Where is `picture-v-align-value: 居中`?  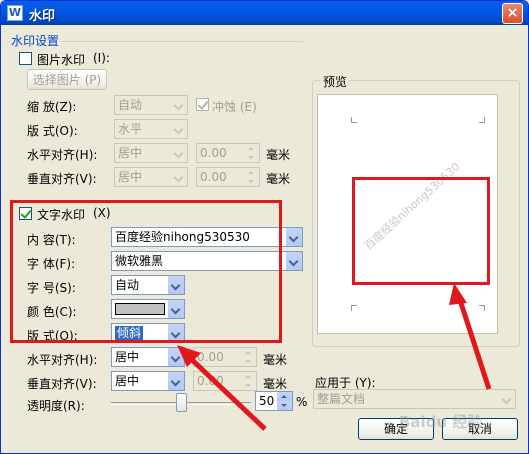
picture-v-align-value: 居中 is located at coordinates (130, 177).